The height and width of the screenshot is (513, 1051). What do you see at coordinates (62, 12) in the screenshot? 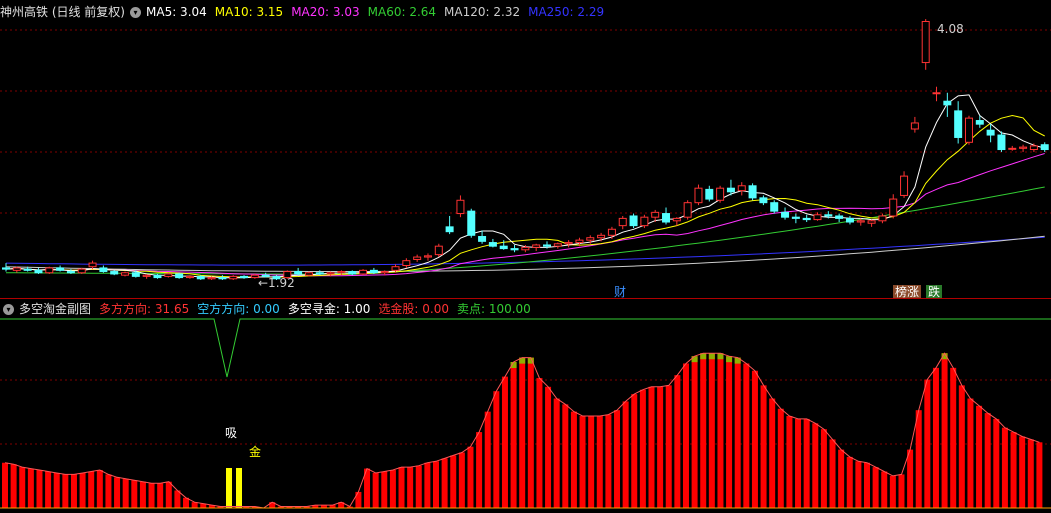
I see `stock-title: 神州高铁 (日线 前复权)` at bounding box center [62, 12].